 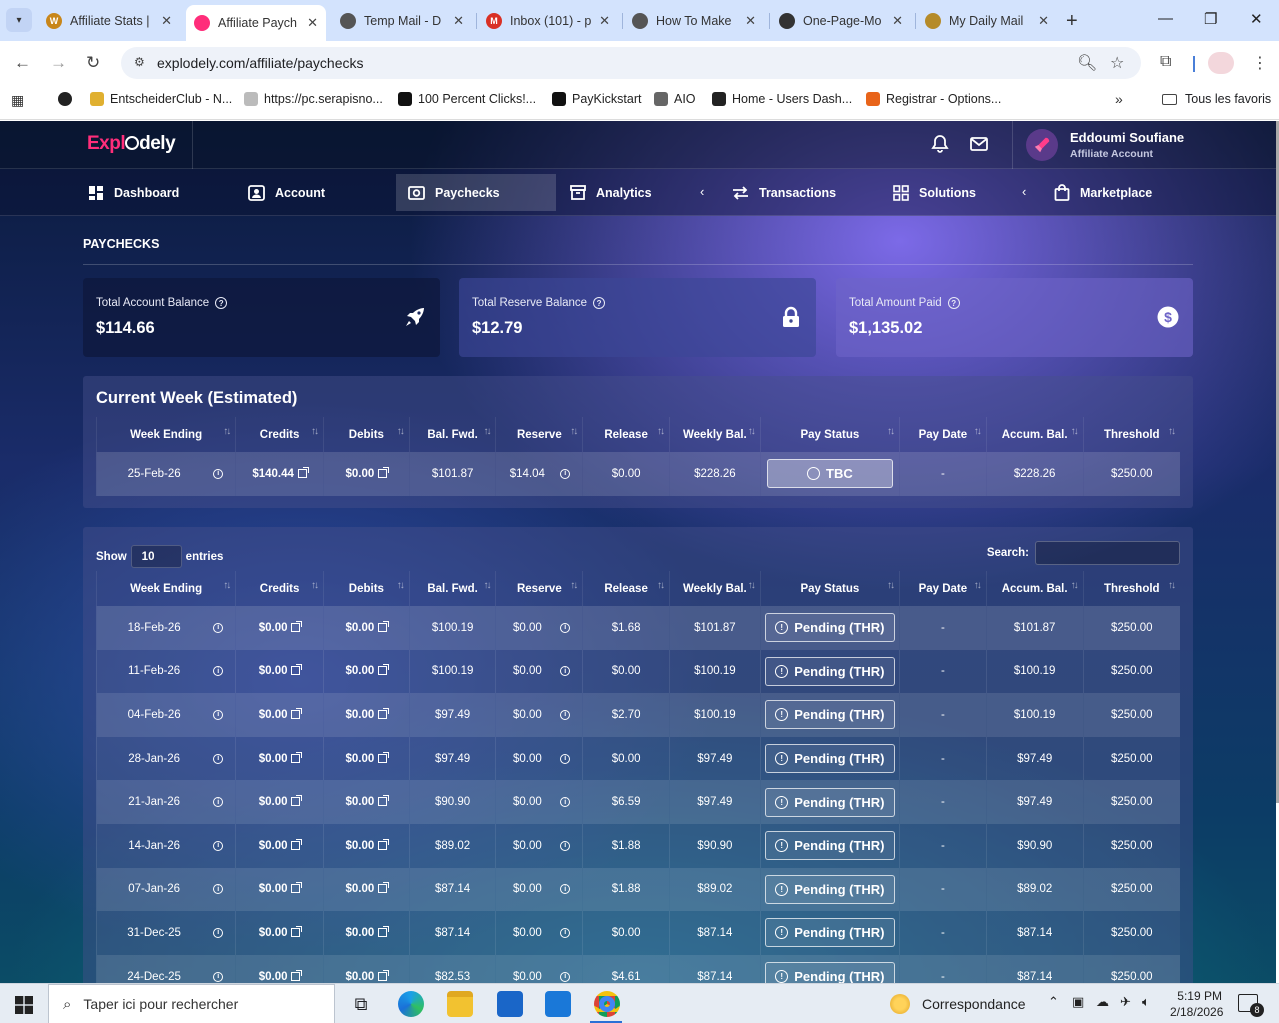 I want to click on new-tab-button: +, so click(x=1072, y=21).